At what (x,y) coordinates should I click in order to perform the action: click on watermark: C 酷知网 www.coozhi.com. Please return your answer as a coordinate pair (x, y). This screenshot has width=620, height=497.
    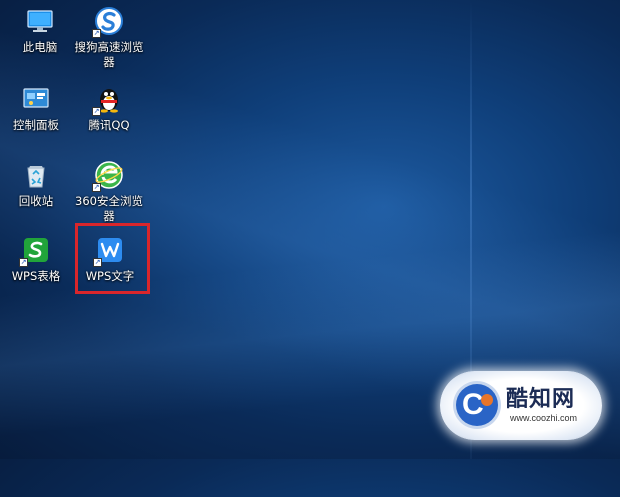
    Looking at the image, I should click on (521, 405).